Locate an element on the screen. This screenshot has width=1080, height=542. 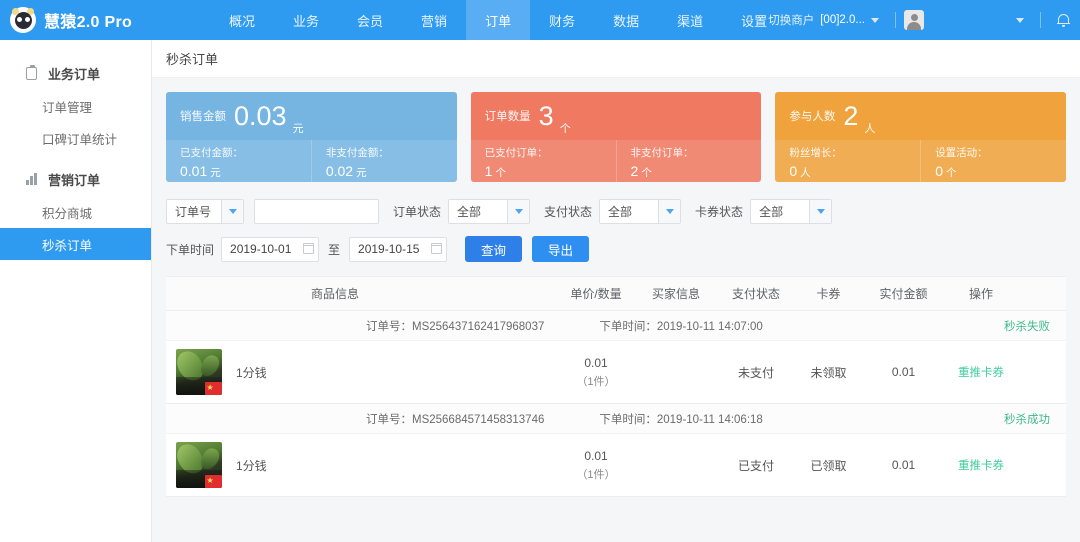
order-detail-row: 1分钱 0.01 （1件） 已支付 已领取 0.01 重推卡券 is located at coordinates (616, 465).